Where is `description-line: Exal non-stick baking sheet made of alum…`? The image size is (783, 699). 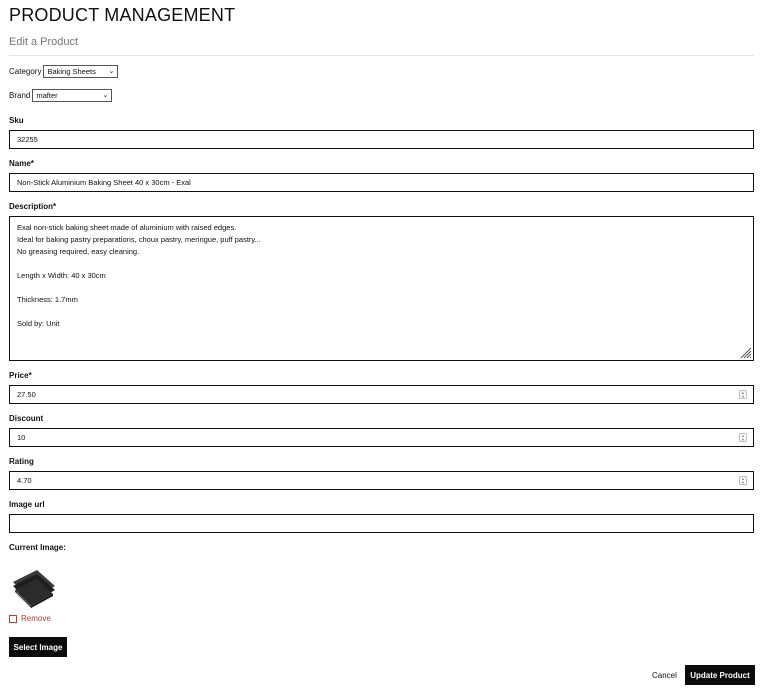
description-line: Exal non-stick baking sheet made of alum… is located at coordinates (127, 227).